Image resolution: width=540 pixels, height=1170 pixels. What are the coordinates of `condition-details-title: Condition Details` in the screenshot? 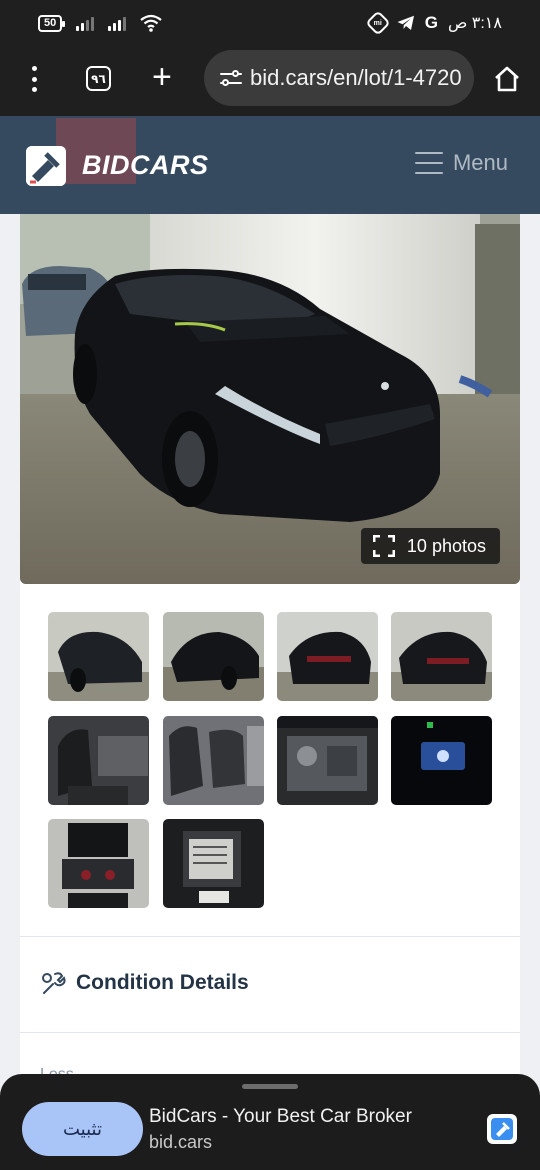 It's located at (162, 982).